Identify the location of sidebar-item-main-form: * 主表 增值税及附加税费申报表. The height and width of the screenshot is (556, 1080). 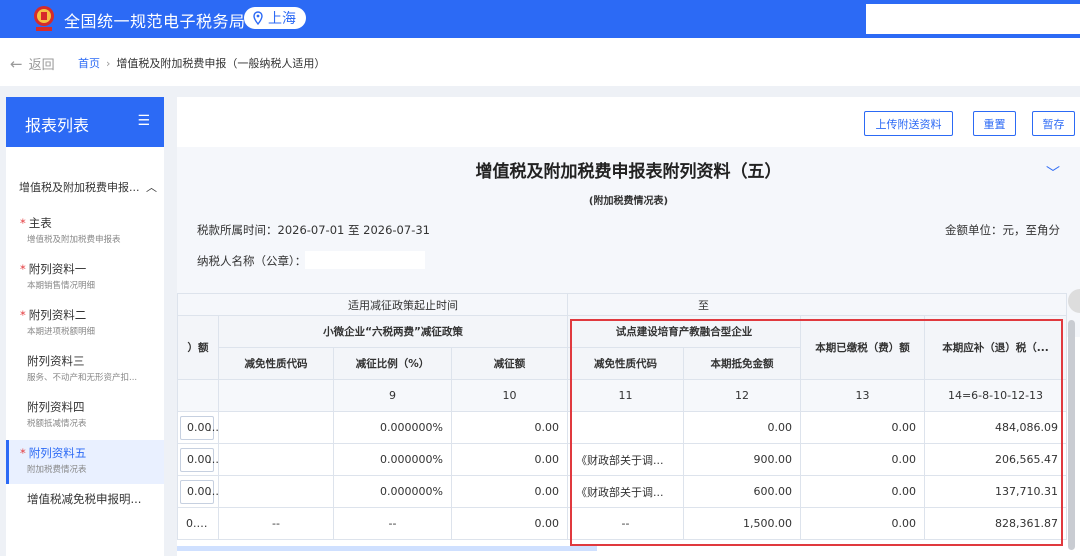
(85, 232).